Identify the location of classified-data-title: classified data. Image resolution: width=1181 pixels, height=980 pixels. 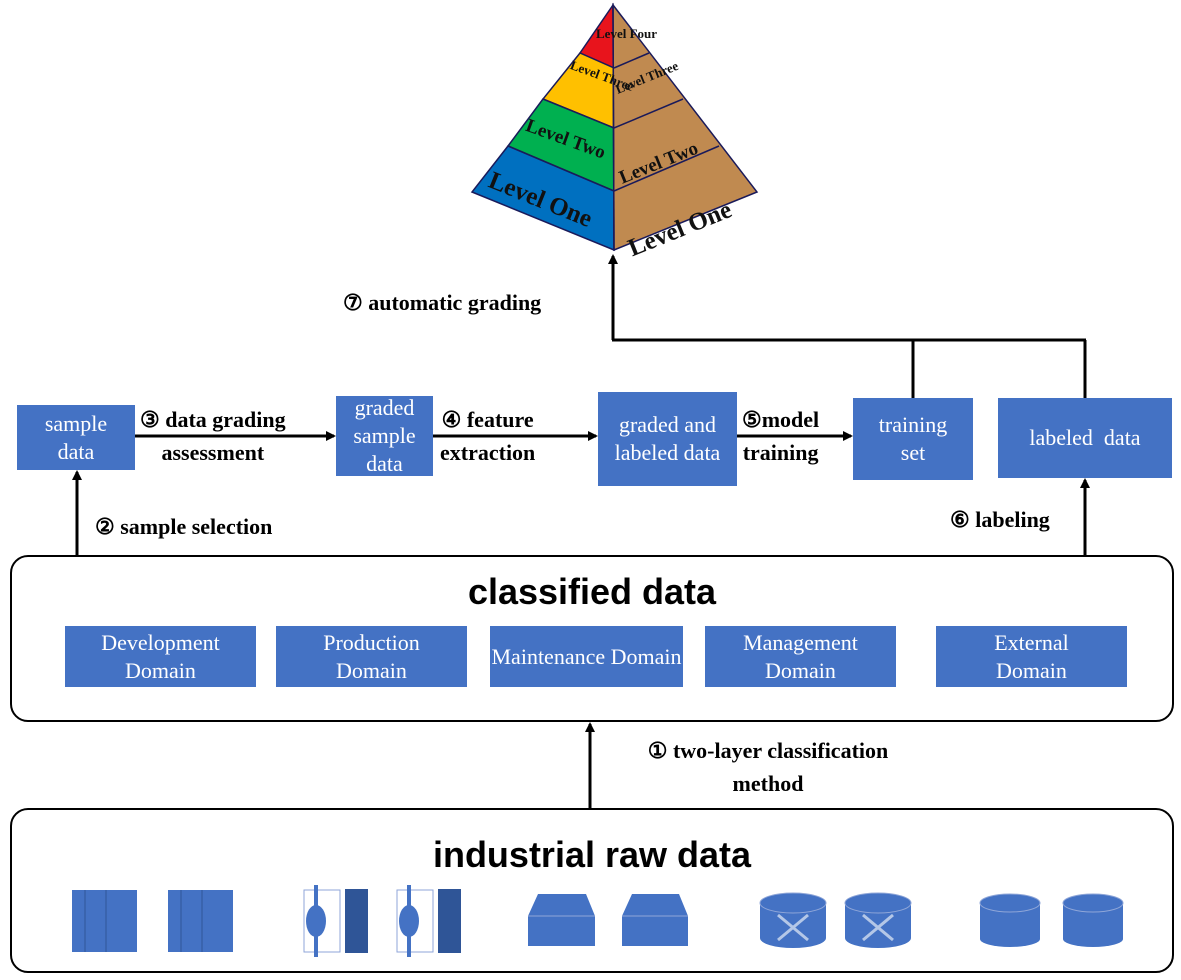
(592, 591).